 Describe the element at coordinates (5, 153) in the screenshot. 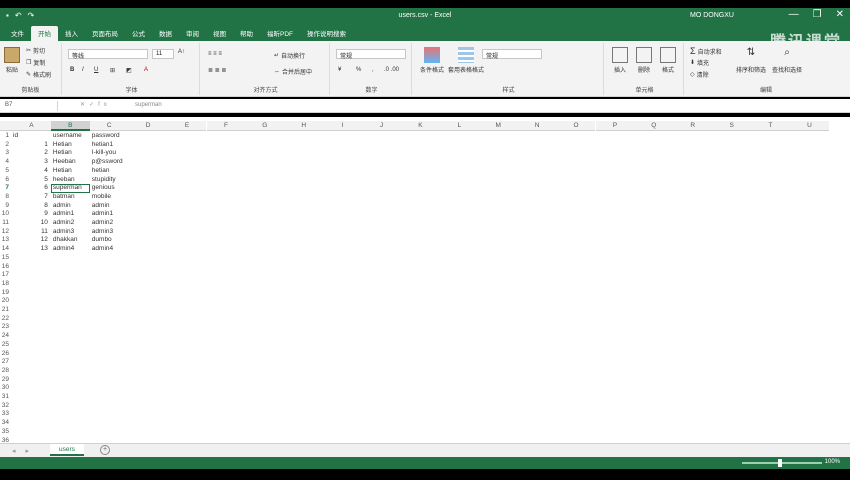

I see `row-header: 3` at that location.